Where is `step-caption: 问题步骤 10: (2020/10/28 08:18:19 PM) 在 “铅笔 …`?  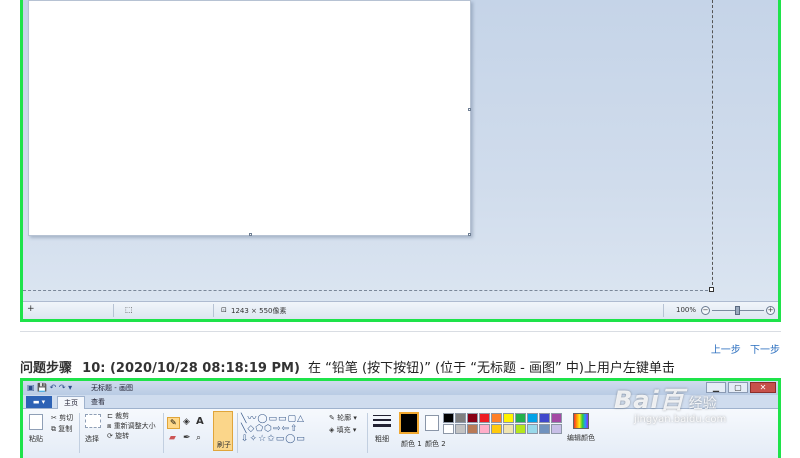
step-caption: 问题步骤 10: (2020/10/28 08:18:19 PM) 在 “铅笔 … is located at coordinates (347, 366).